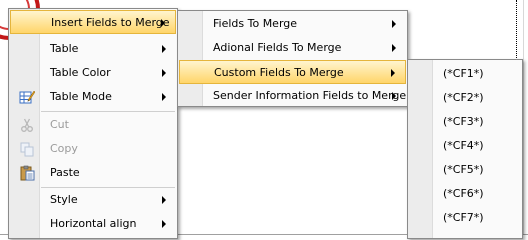  I want to click on clipboard-icon, so click(27, 173).